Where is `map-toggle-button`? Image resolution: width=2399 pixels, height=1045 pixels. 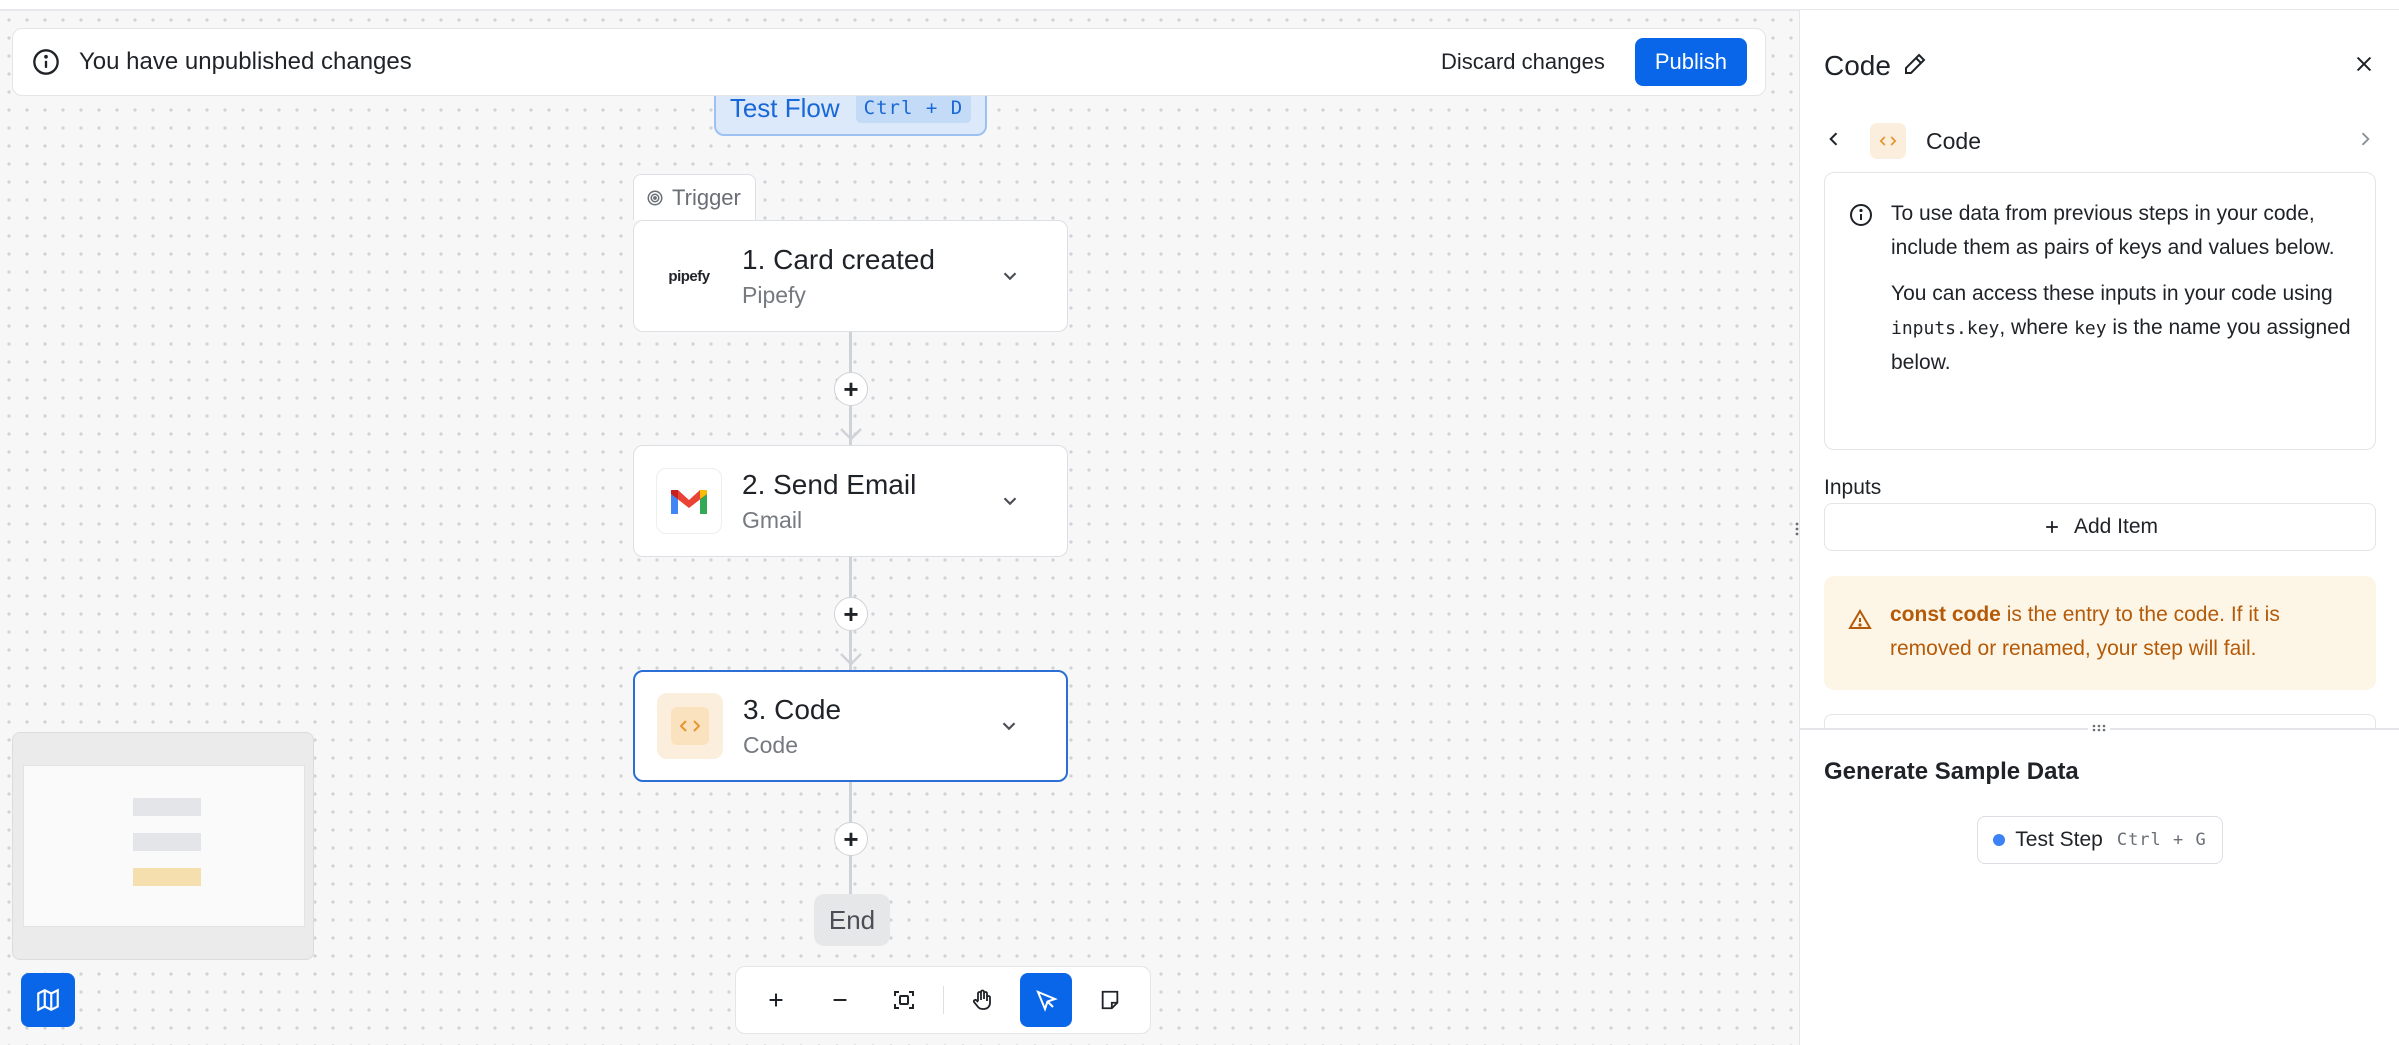 map-toggle-button is located at coordinates (48, 1000).